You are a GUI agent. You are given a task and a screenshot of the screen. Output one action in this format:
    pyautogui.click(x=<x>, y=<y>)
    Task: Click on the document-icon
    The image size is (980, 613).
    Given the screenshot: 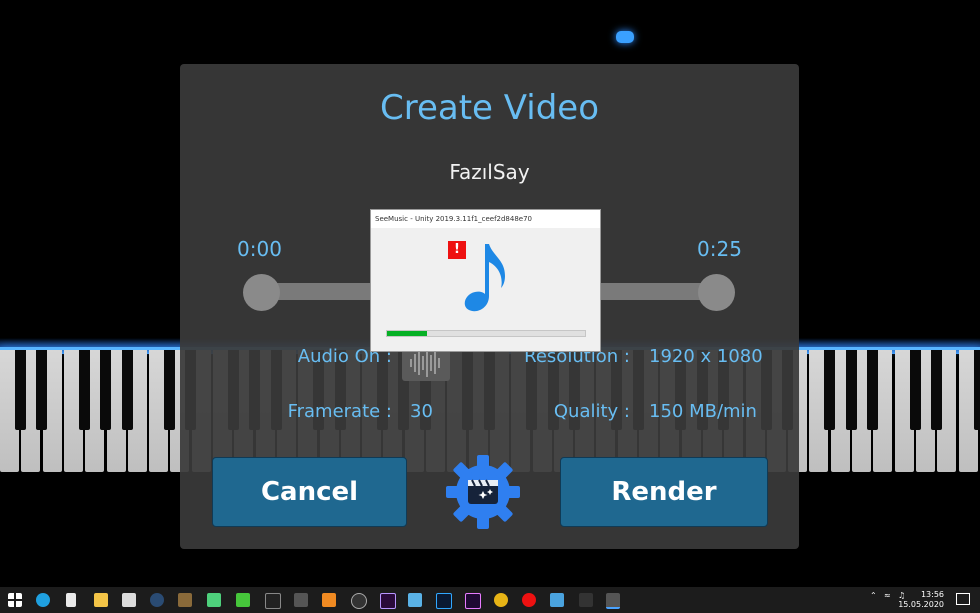 What is the action you would take?
    pyautogui.click(x=71, y=600)
    